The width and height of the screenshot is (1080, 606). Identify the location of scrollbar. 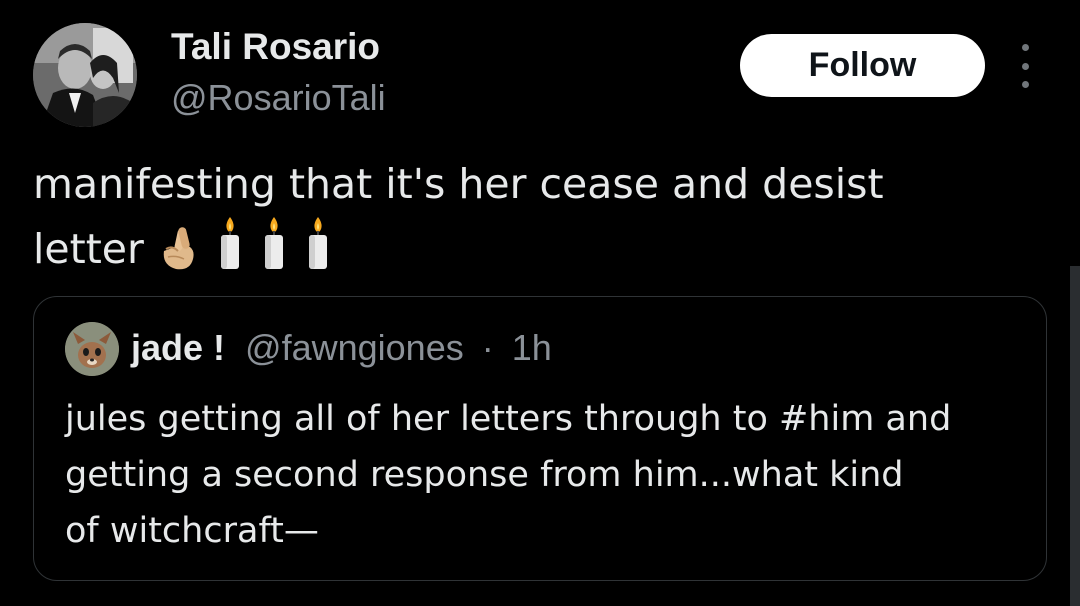
(1075, 436).